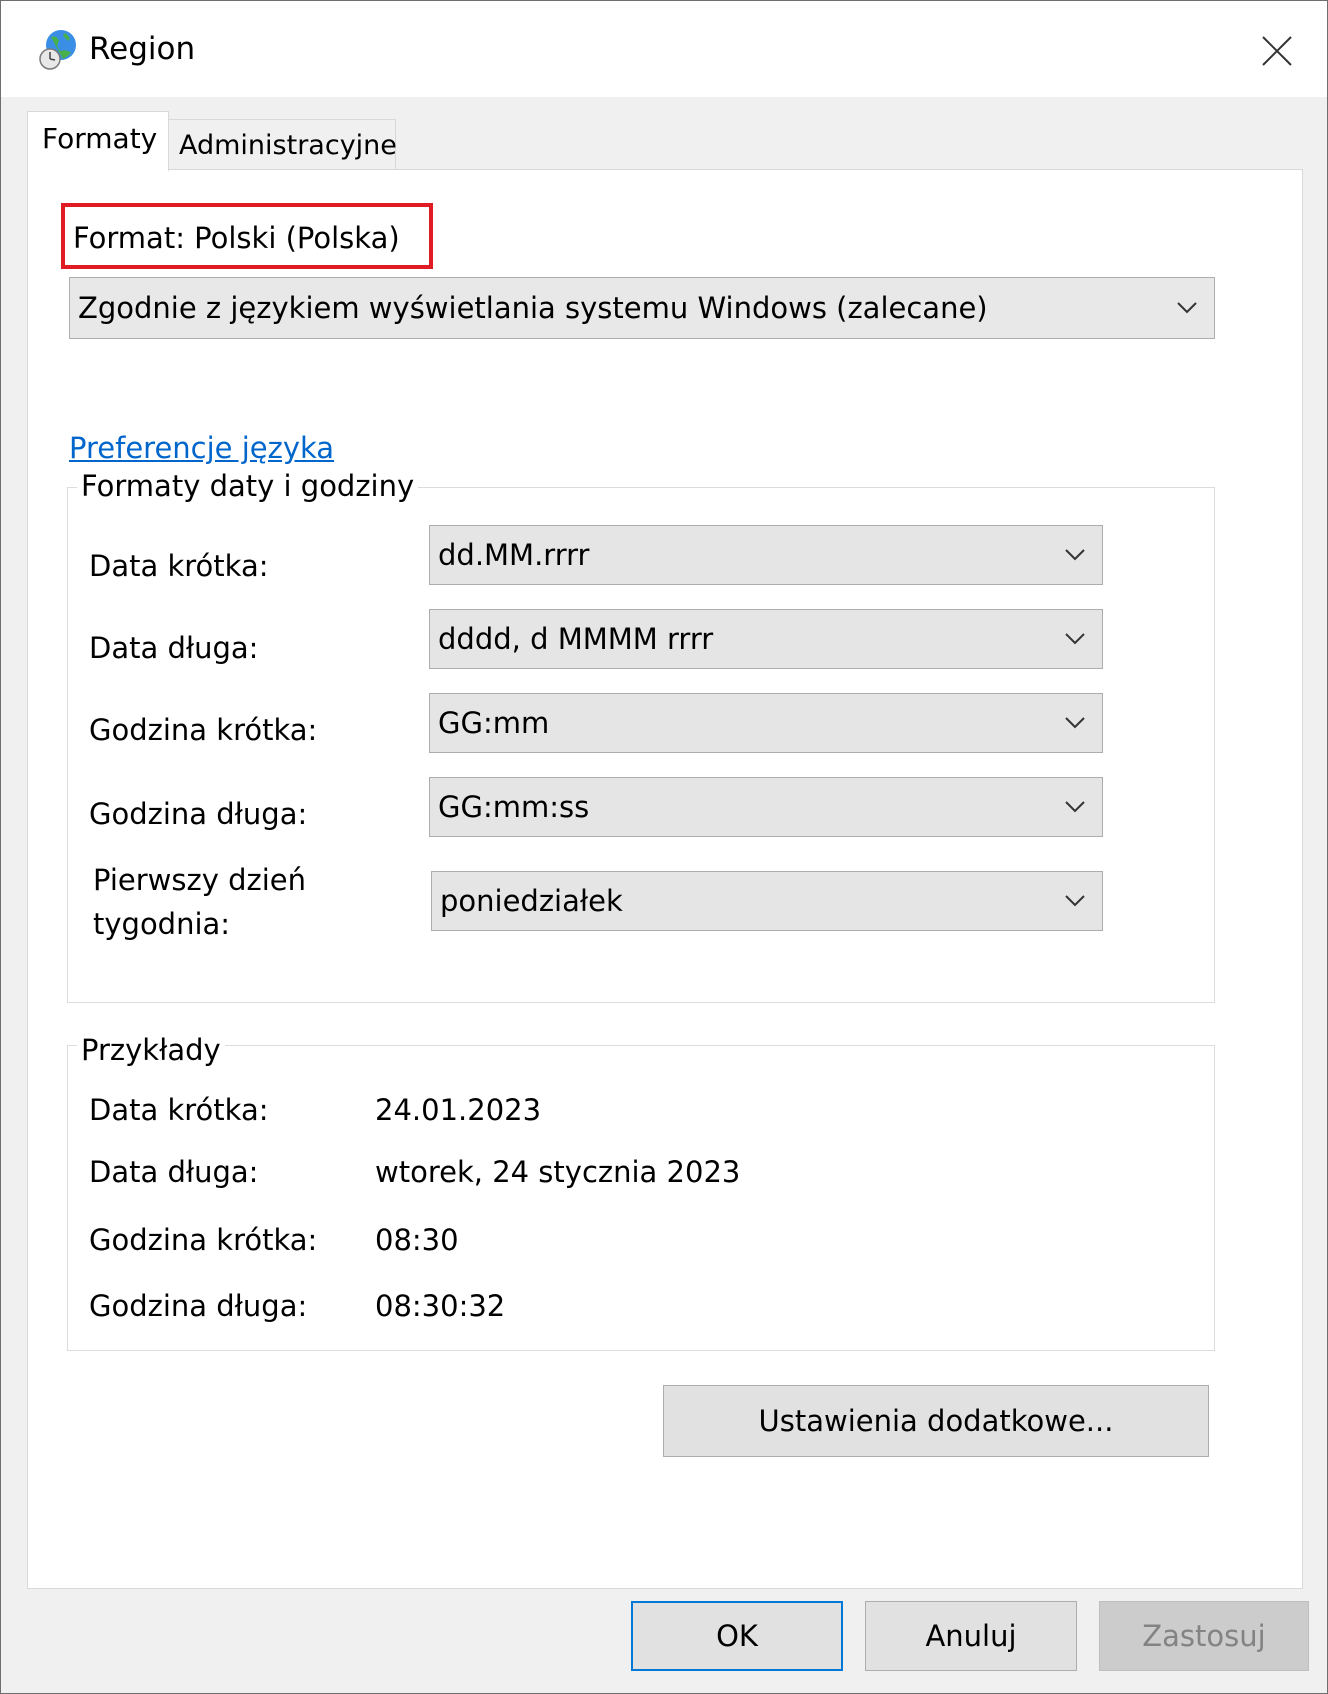  Describe the element at coordinates (417, 1240) in the screenshot. I see `example-short-time-value: 08:30` at that location.